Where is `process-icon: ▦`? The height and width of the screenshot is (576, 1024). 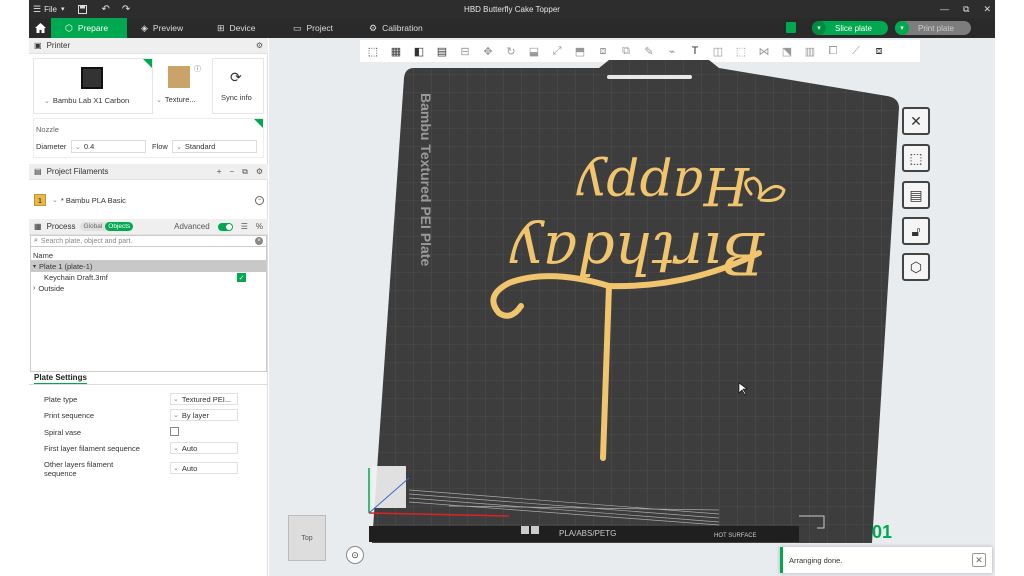
process-icon: ▦ is located at coordinates (38, 226).